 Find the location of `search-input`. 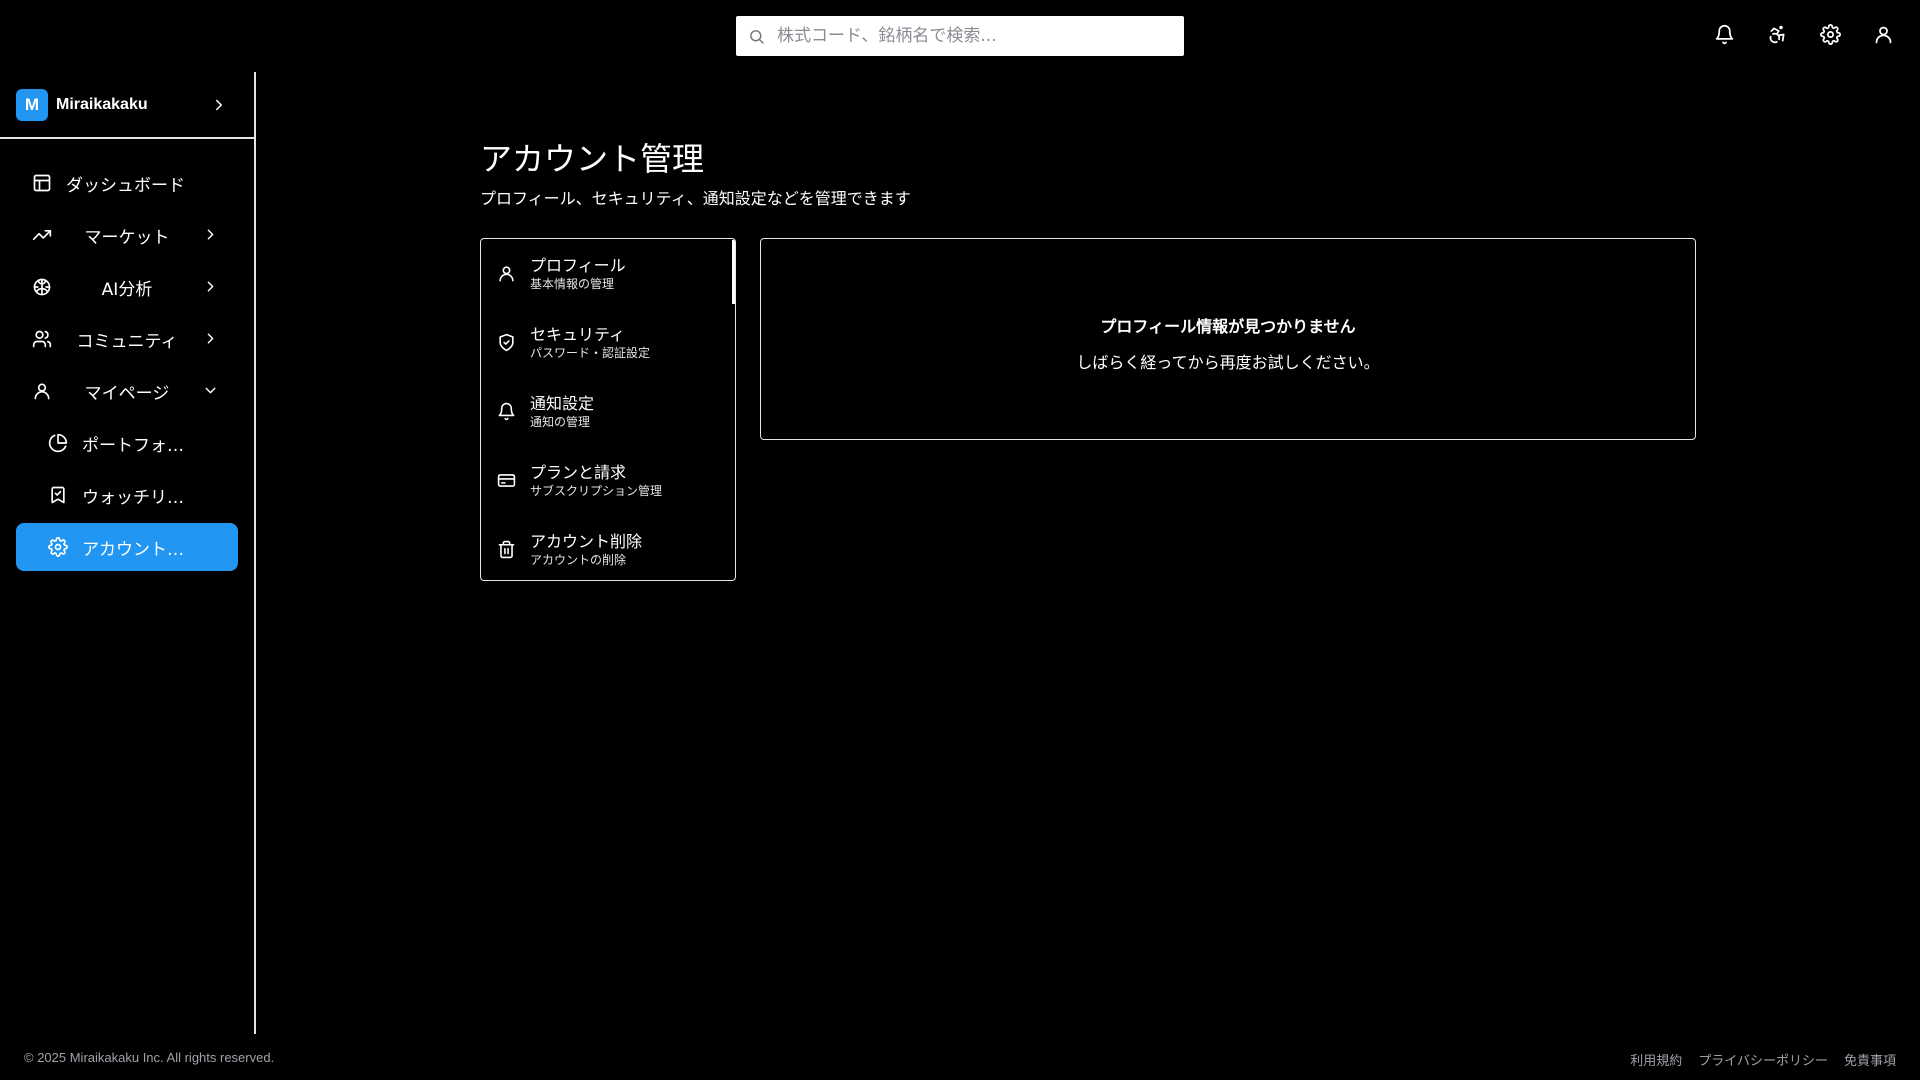

search-input is located at coordinates (967, 36).